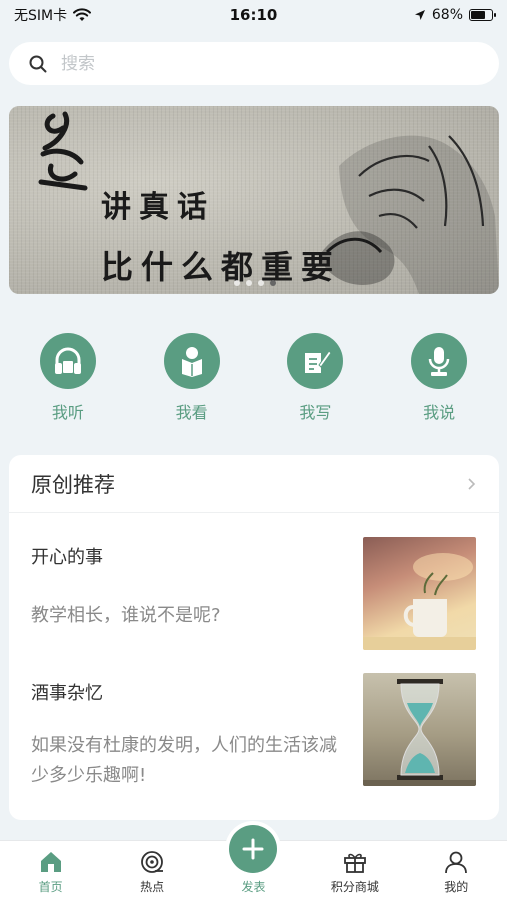 The width and height of the screenshot is (507, 900). Describe the element at coordinates (152, 887) in the screenshot. I see `tab-label: 热点` at that location.